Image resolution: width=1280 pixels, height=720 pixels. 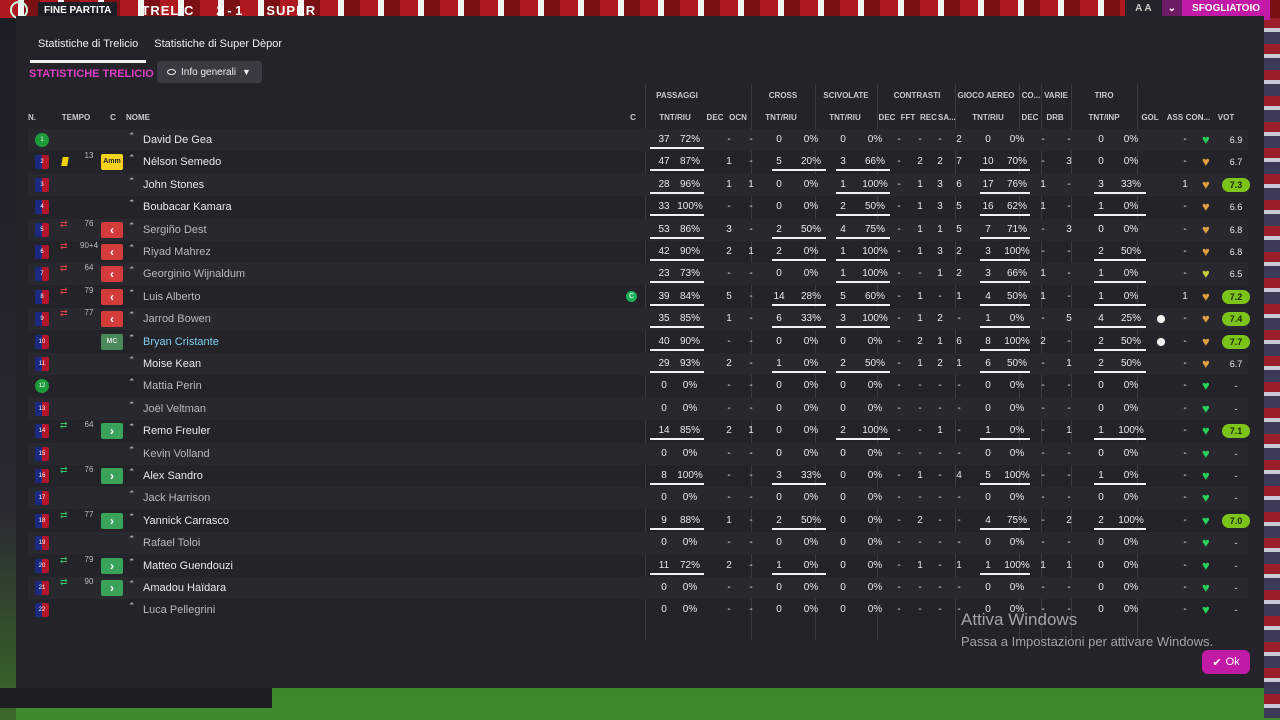 What do you see at coordinates (1055, 117) in the screenshot?
I see `column-header-varie-drb: DRB` at bounding box center [1055, 117].